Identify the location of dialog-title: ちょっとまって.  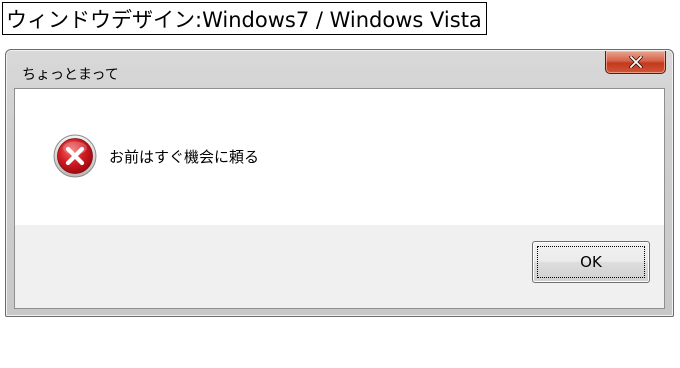
(70, 75).